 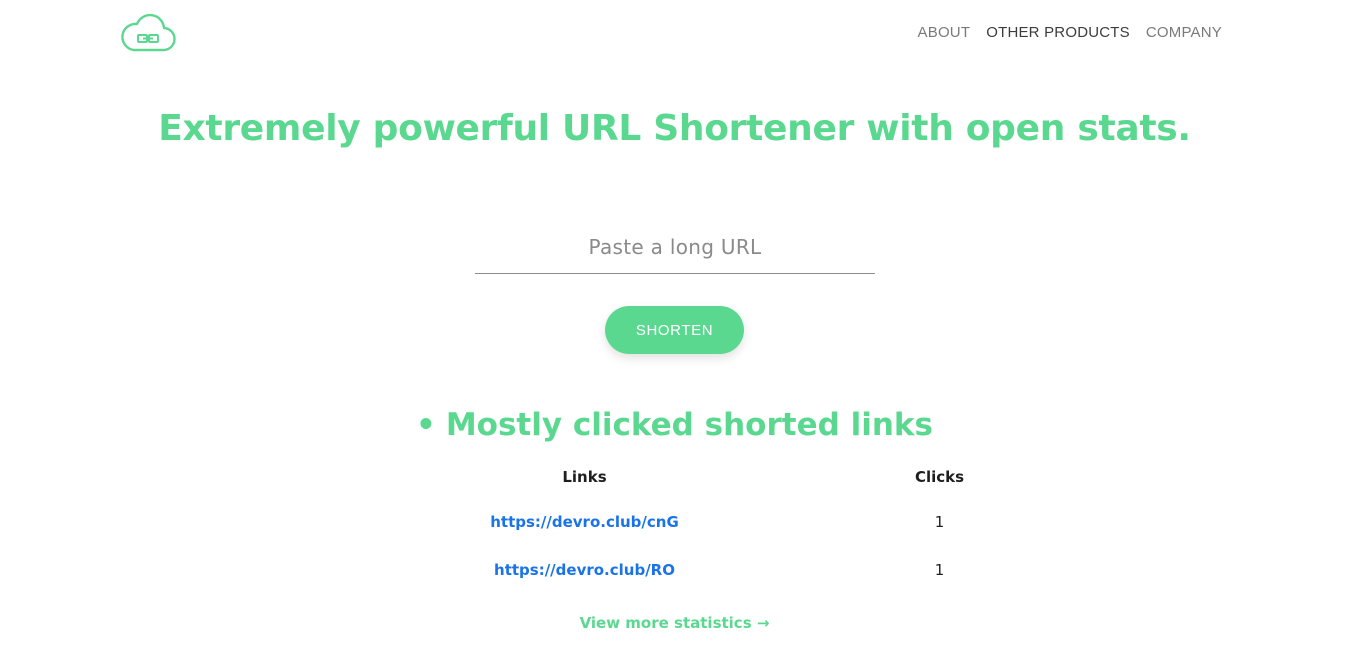 I want to click on cloud-link-icon, so click(x=148, y=33).